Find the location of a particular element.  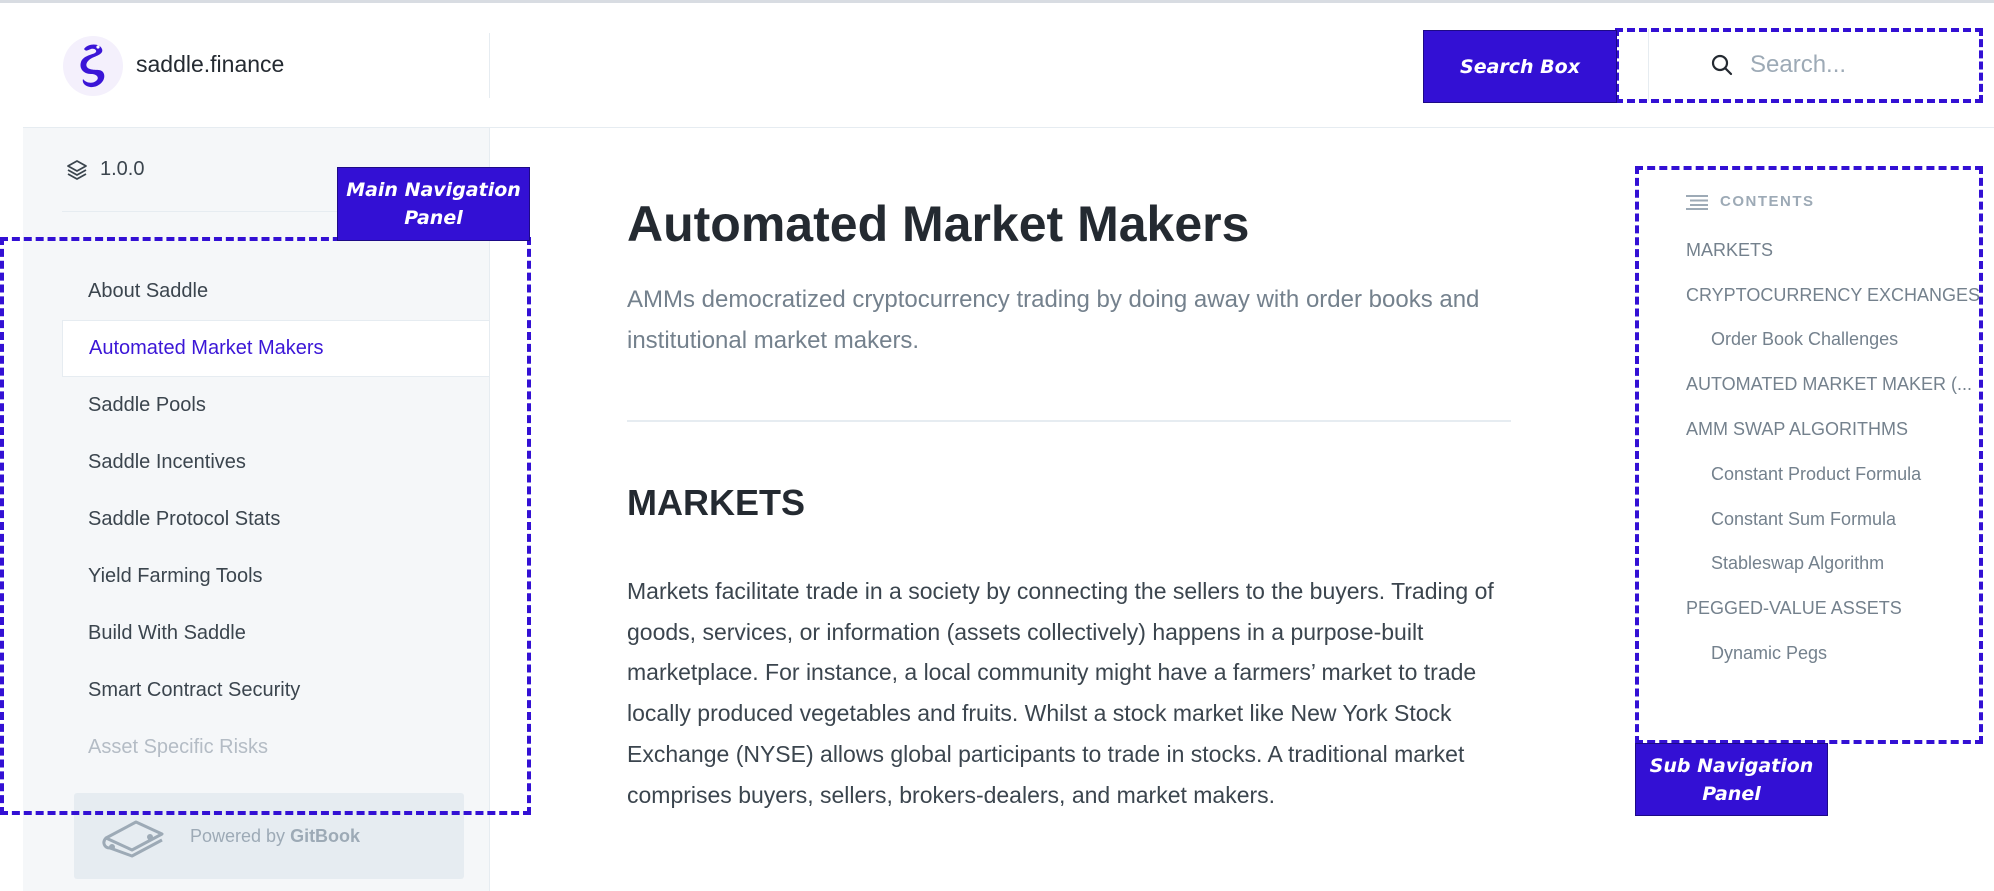

version-label: 1.0.0 is located at coordinates (122, 169).